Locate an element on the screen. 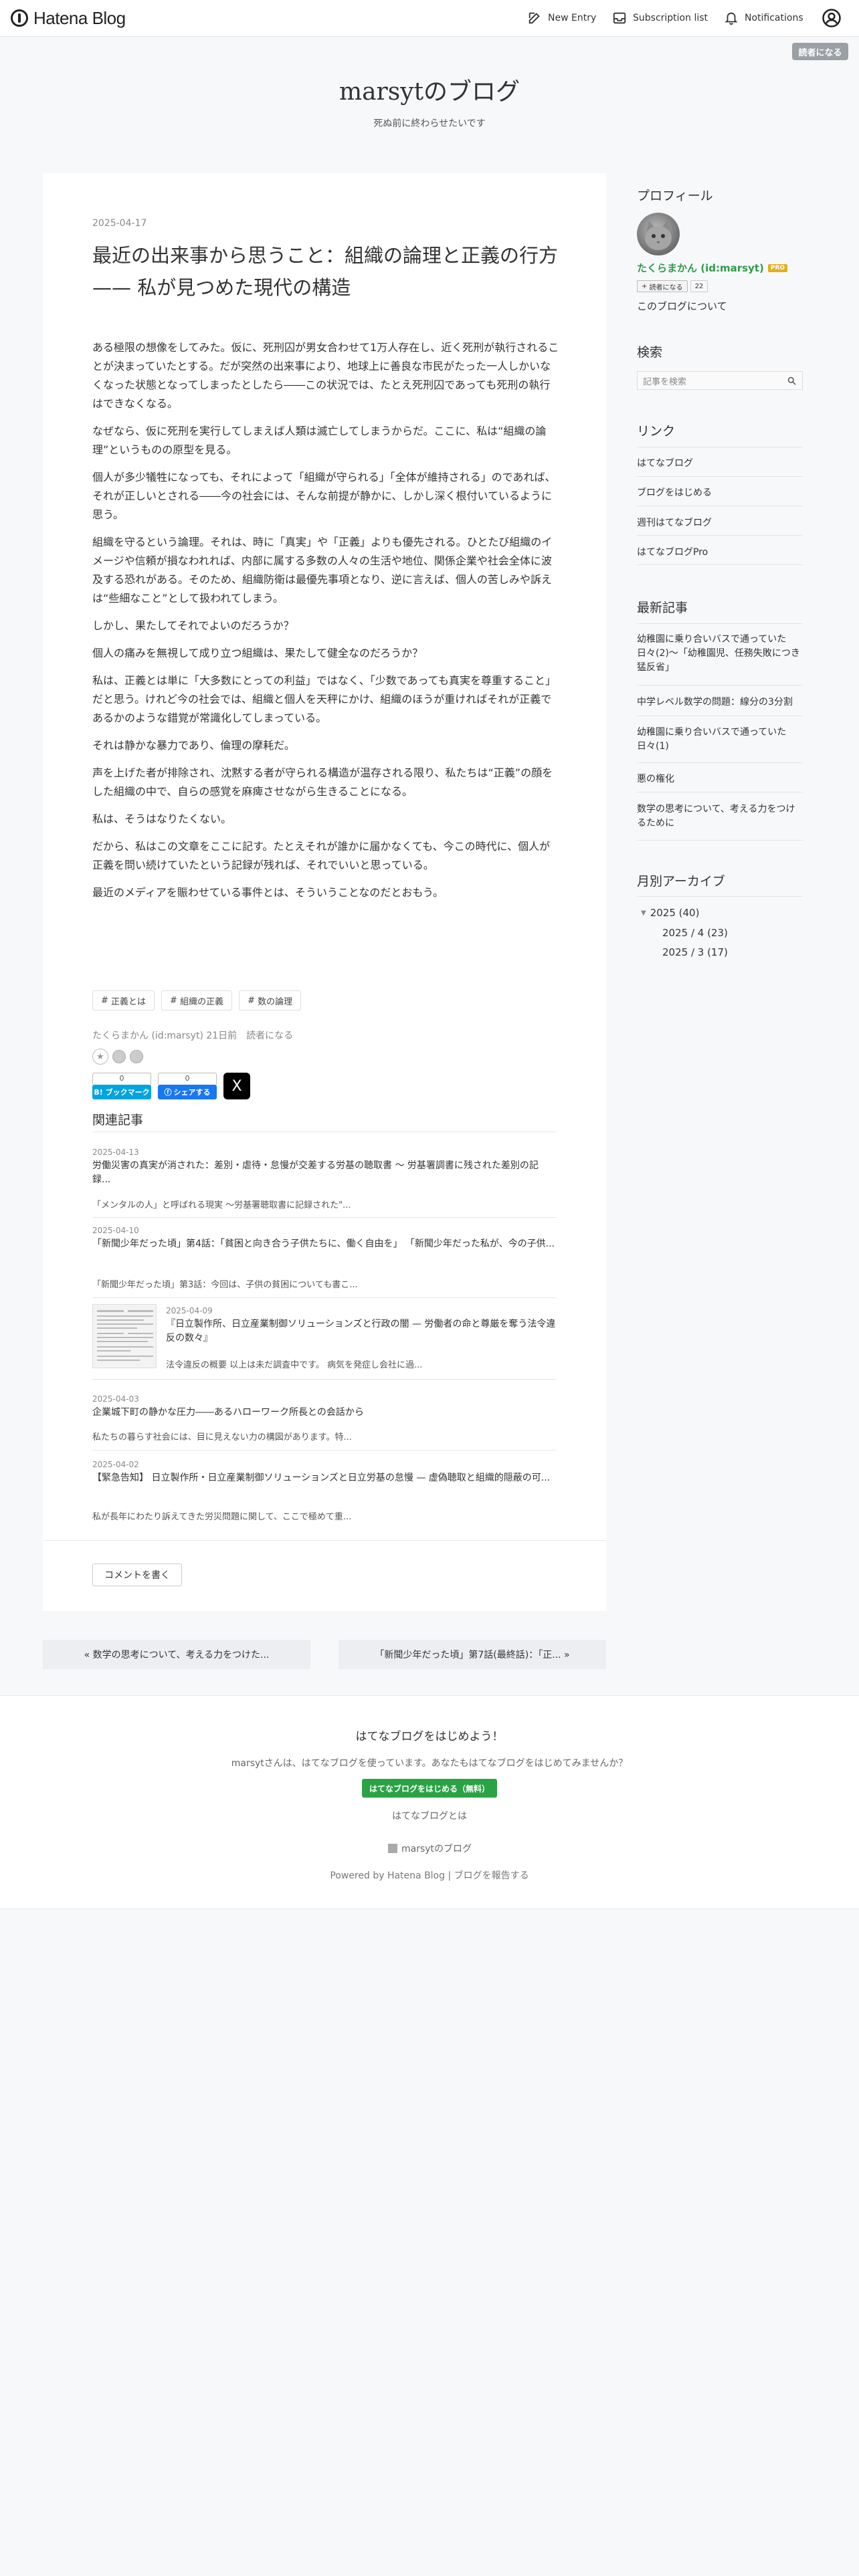 This screenshot has width=859, height=2576. search-input: 記事を検索 is located at coordinates (720, 380).